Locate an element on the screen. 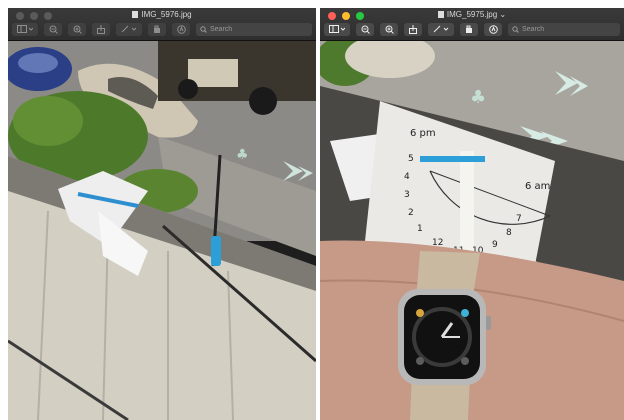 The image size is (624, 420). dial-label-5: 5 is located at coordinates (411, 159).